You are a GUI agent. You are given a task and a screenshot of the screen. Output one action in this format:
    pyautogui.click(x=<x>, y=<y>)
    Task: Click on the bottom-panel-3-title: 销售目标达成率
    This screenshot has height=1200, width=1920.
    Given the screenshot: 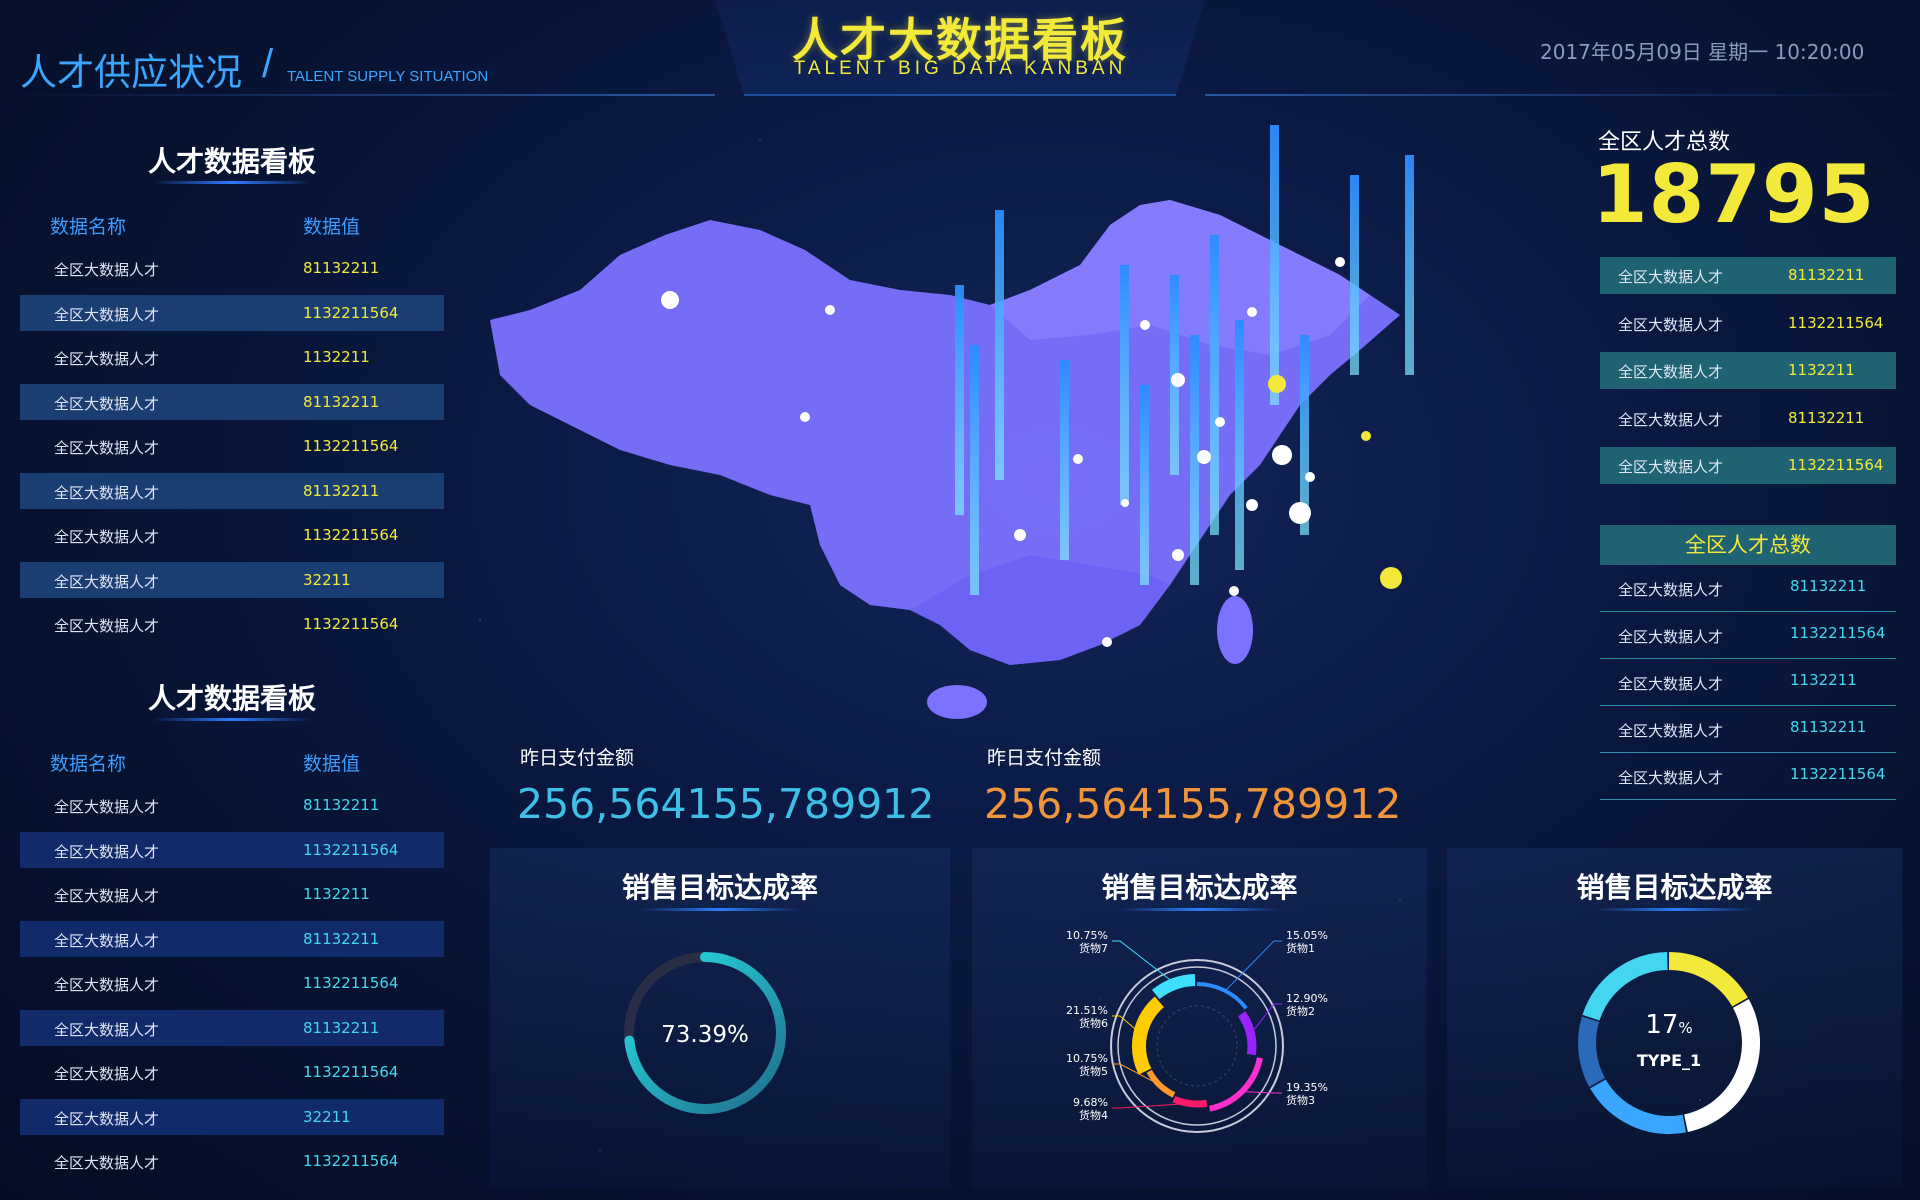 What is the action you would take?
    pyautogui.click(x=1674, y=887)
    